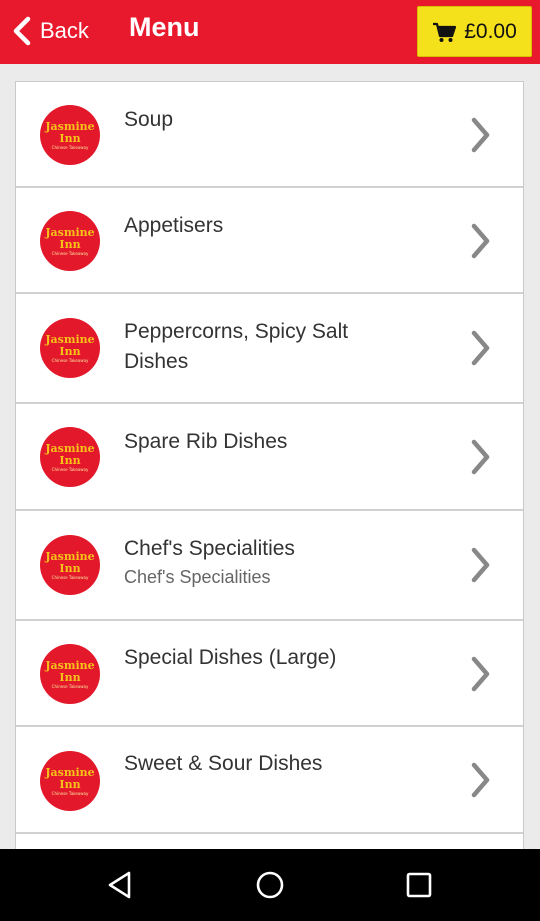 The width and height of the screenshot is (540, 921). I want to click on shopping-cart-icon, so click(445, 32).